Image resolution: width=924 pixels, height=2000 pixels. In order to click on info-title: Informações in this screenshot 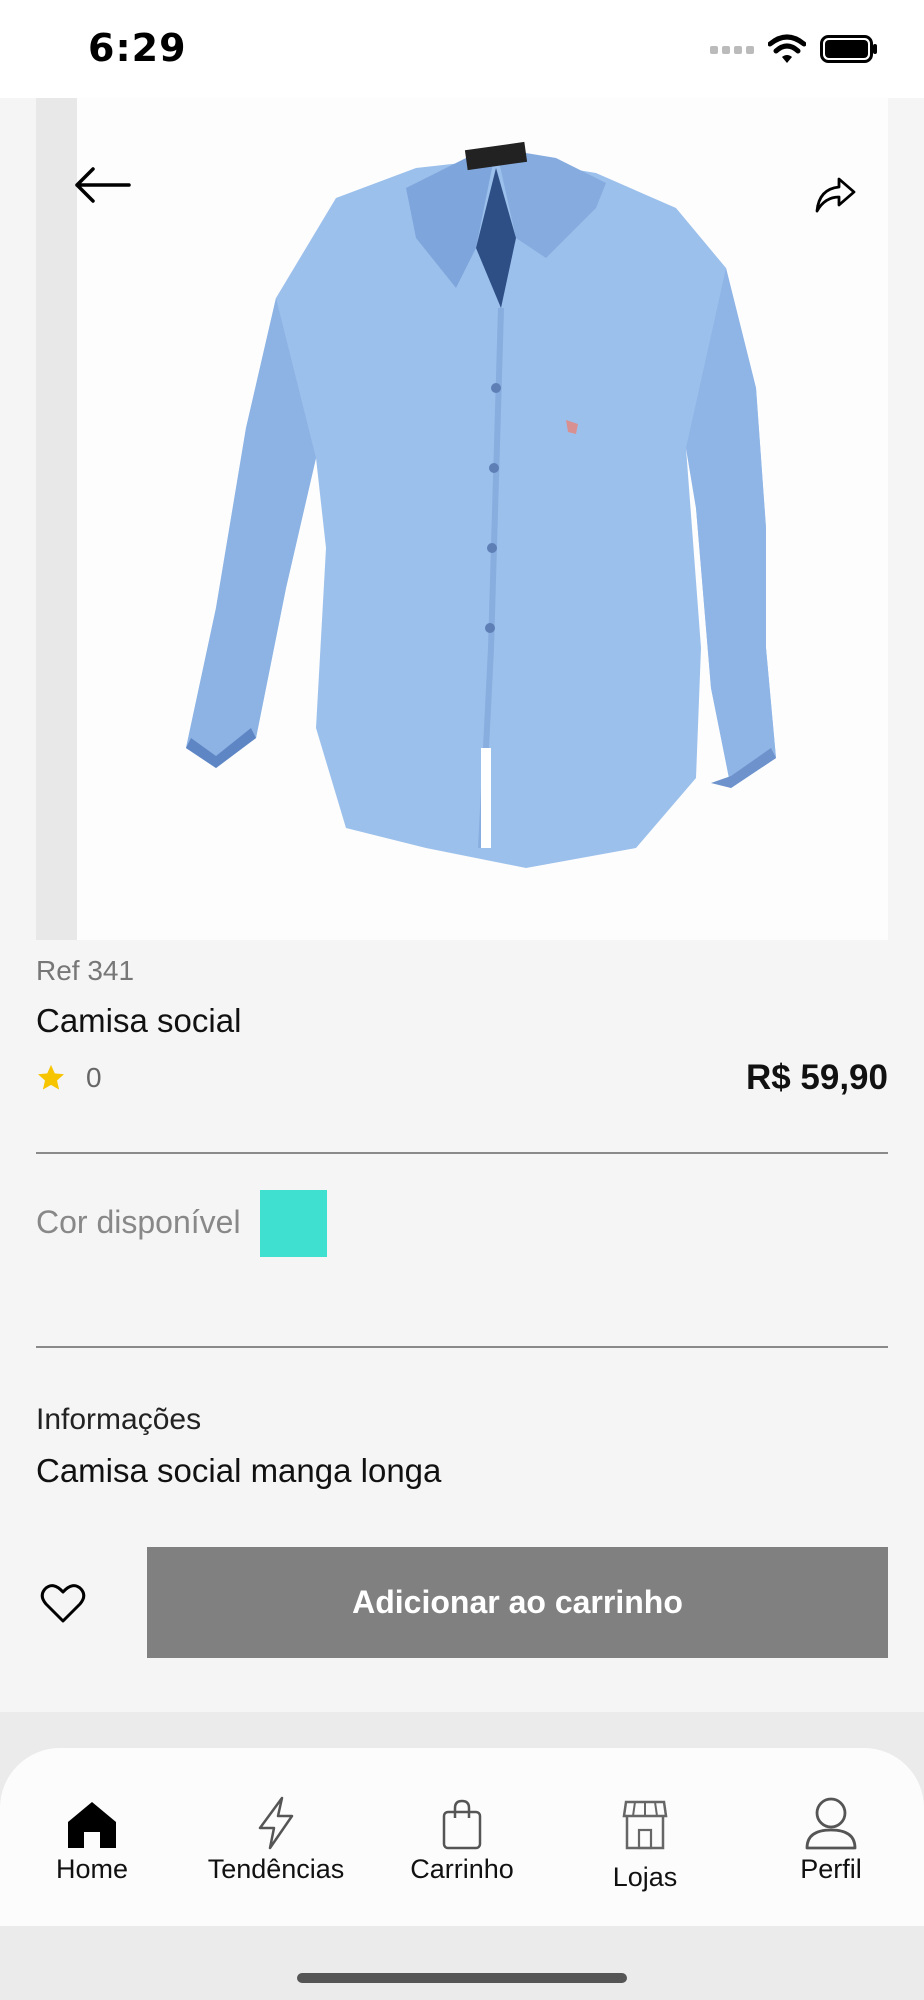, I will do `click(119, 1419)`.